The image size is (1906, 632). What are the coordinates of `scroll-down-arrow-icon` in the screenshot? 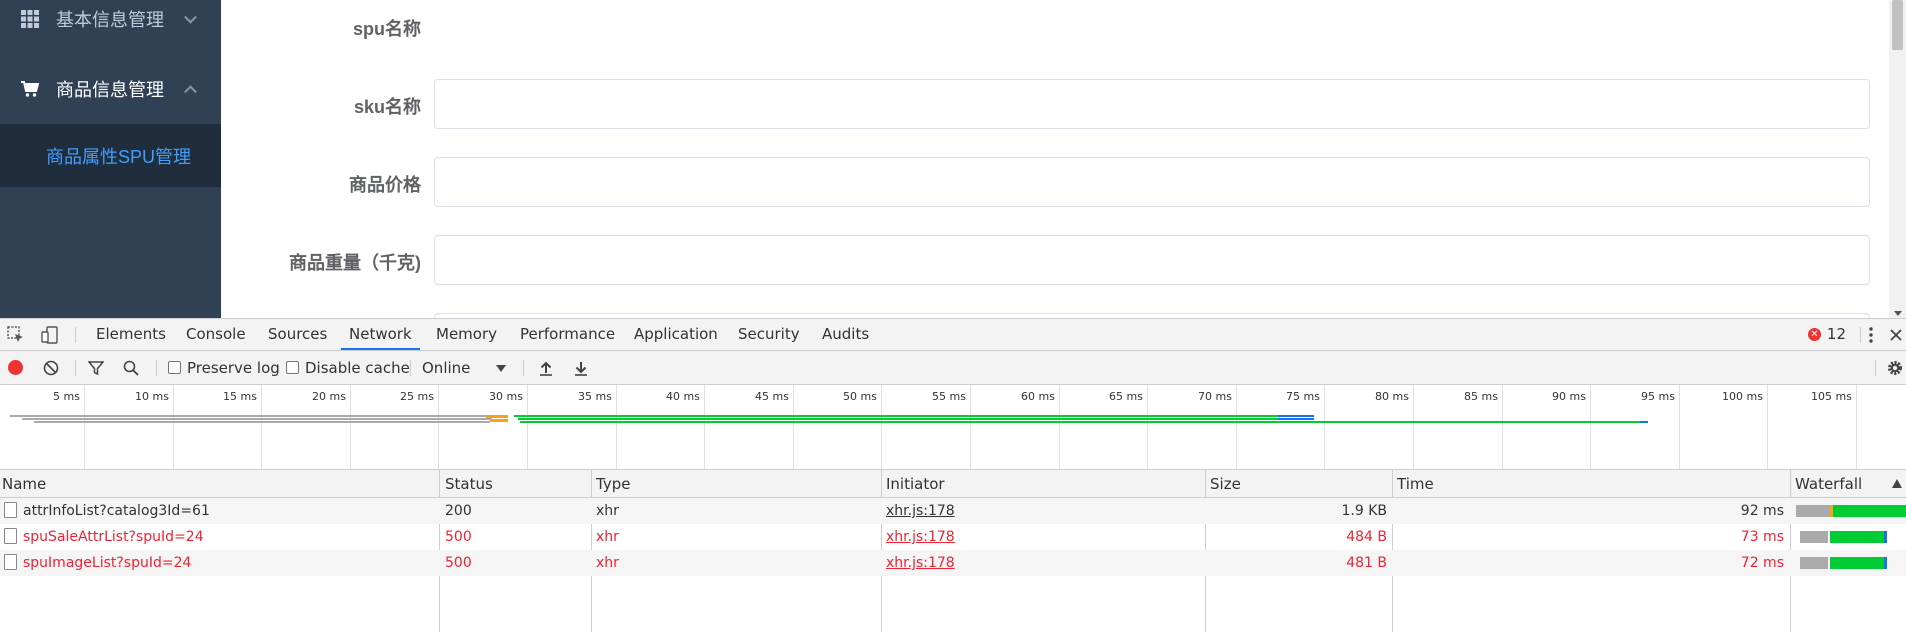 It's located at (1898, 313).